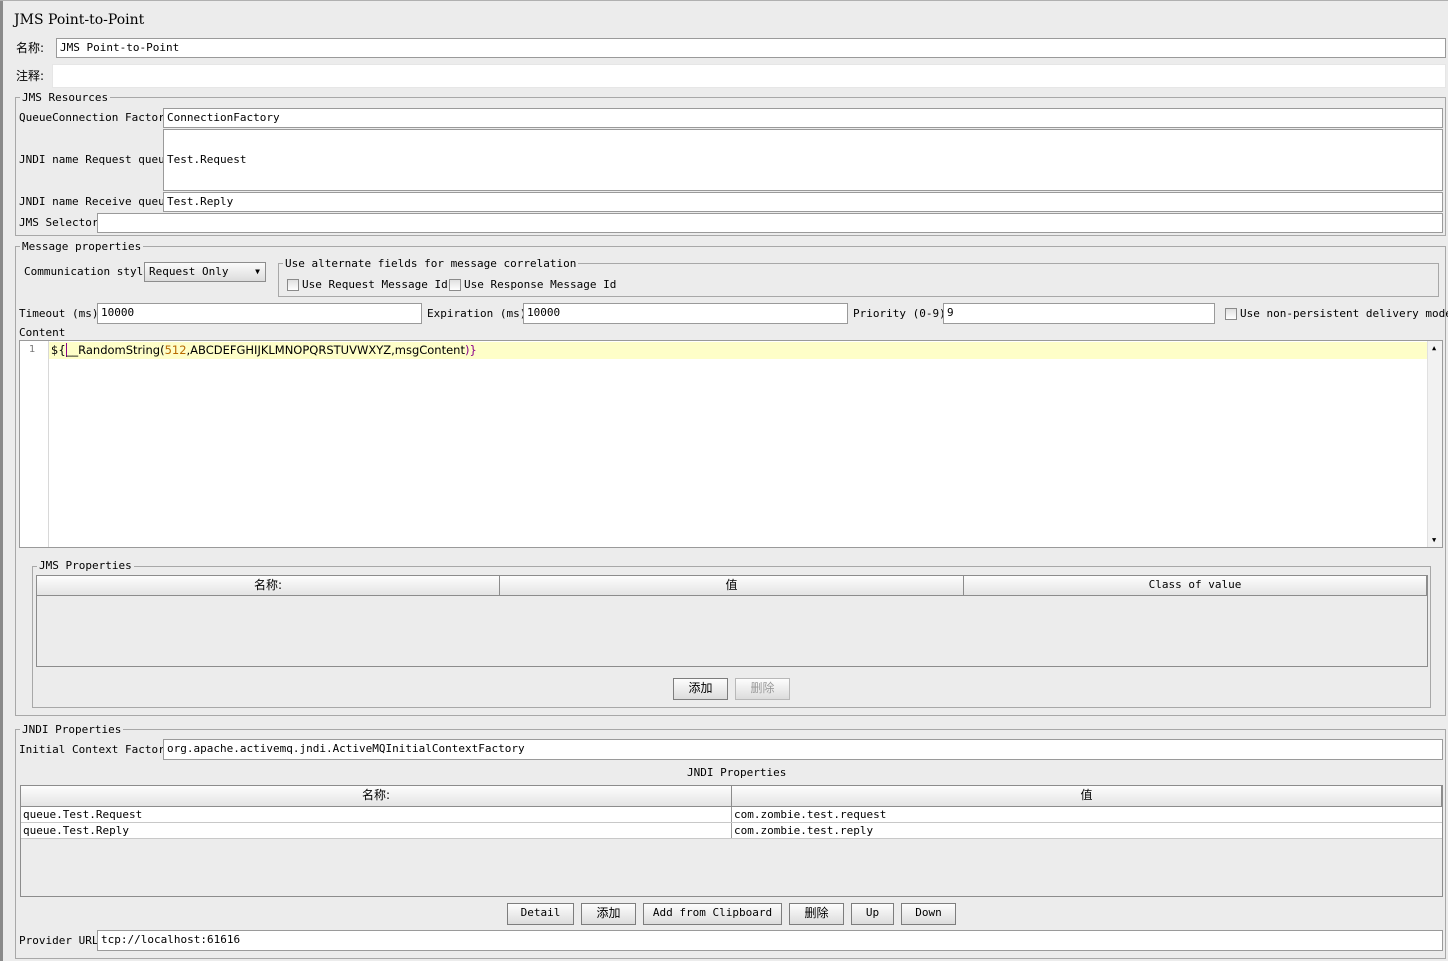  Describe the element at coordinates (732, 621) in the screenshot. I see `jms-properties-table: 名称: 值 Class of value` at that location.